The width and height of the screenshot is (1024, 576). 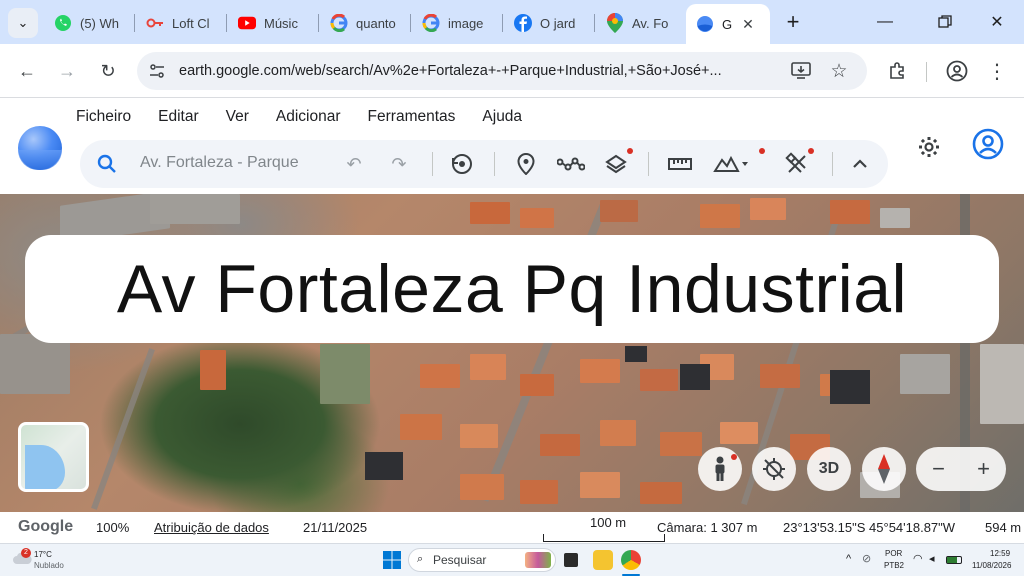 What do you see at coordinates (63, 23) in the screenshot?
I see `whatsapp-icon` at bounding box center [63, 23].